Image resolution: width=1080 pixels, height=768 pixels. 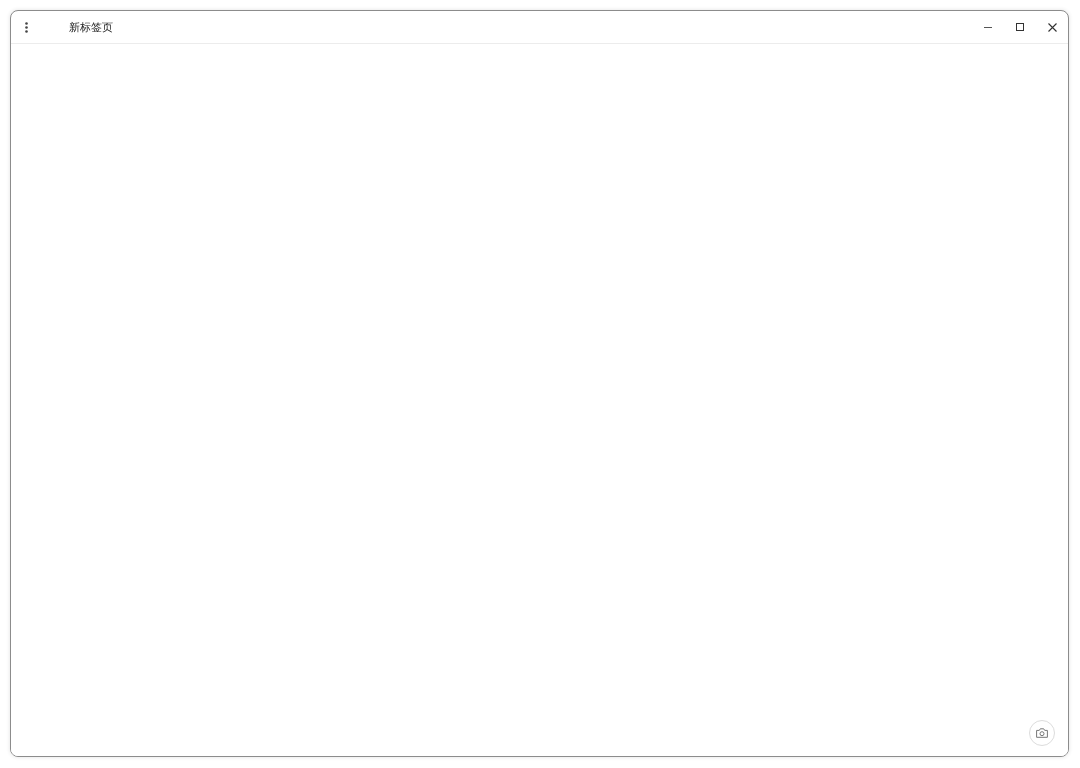 I want to click on maximize-icon, so click(x=1020, y=27).